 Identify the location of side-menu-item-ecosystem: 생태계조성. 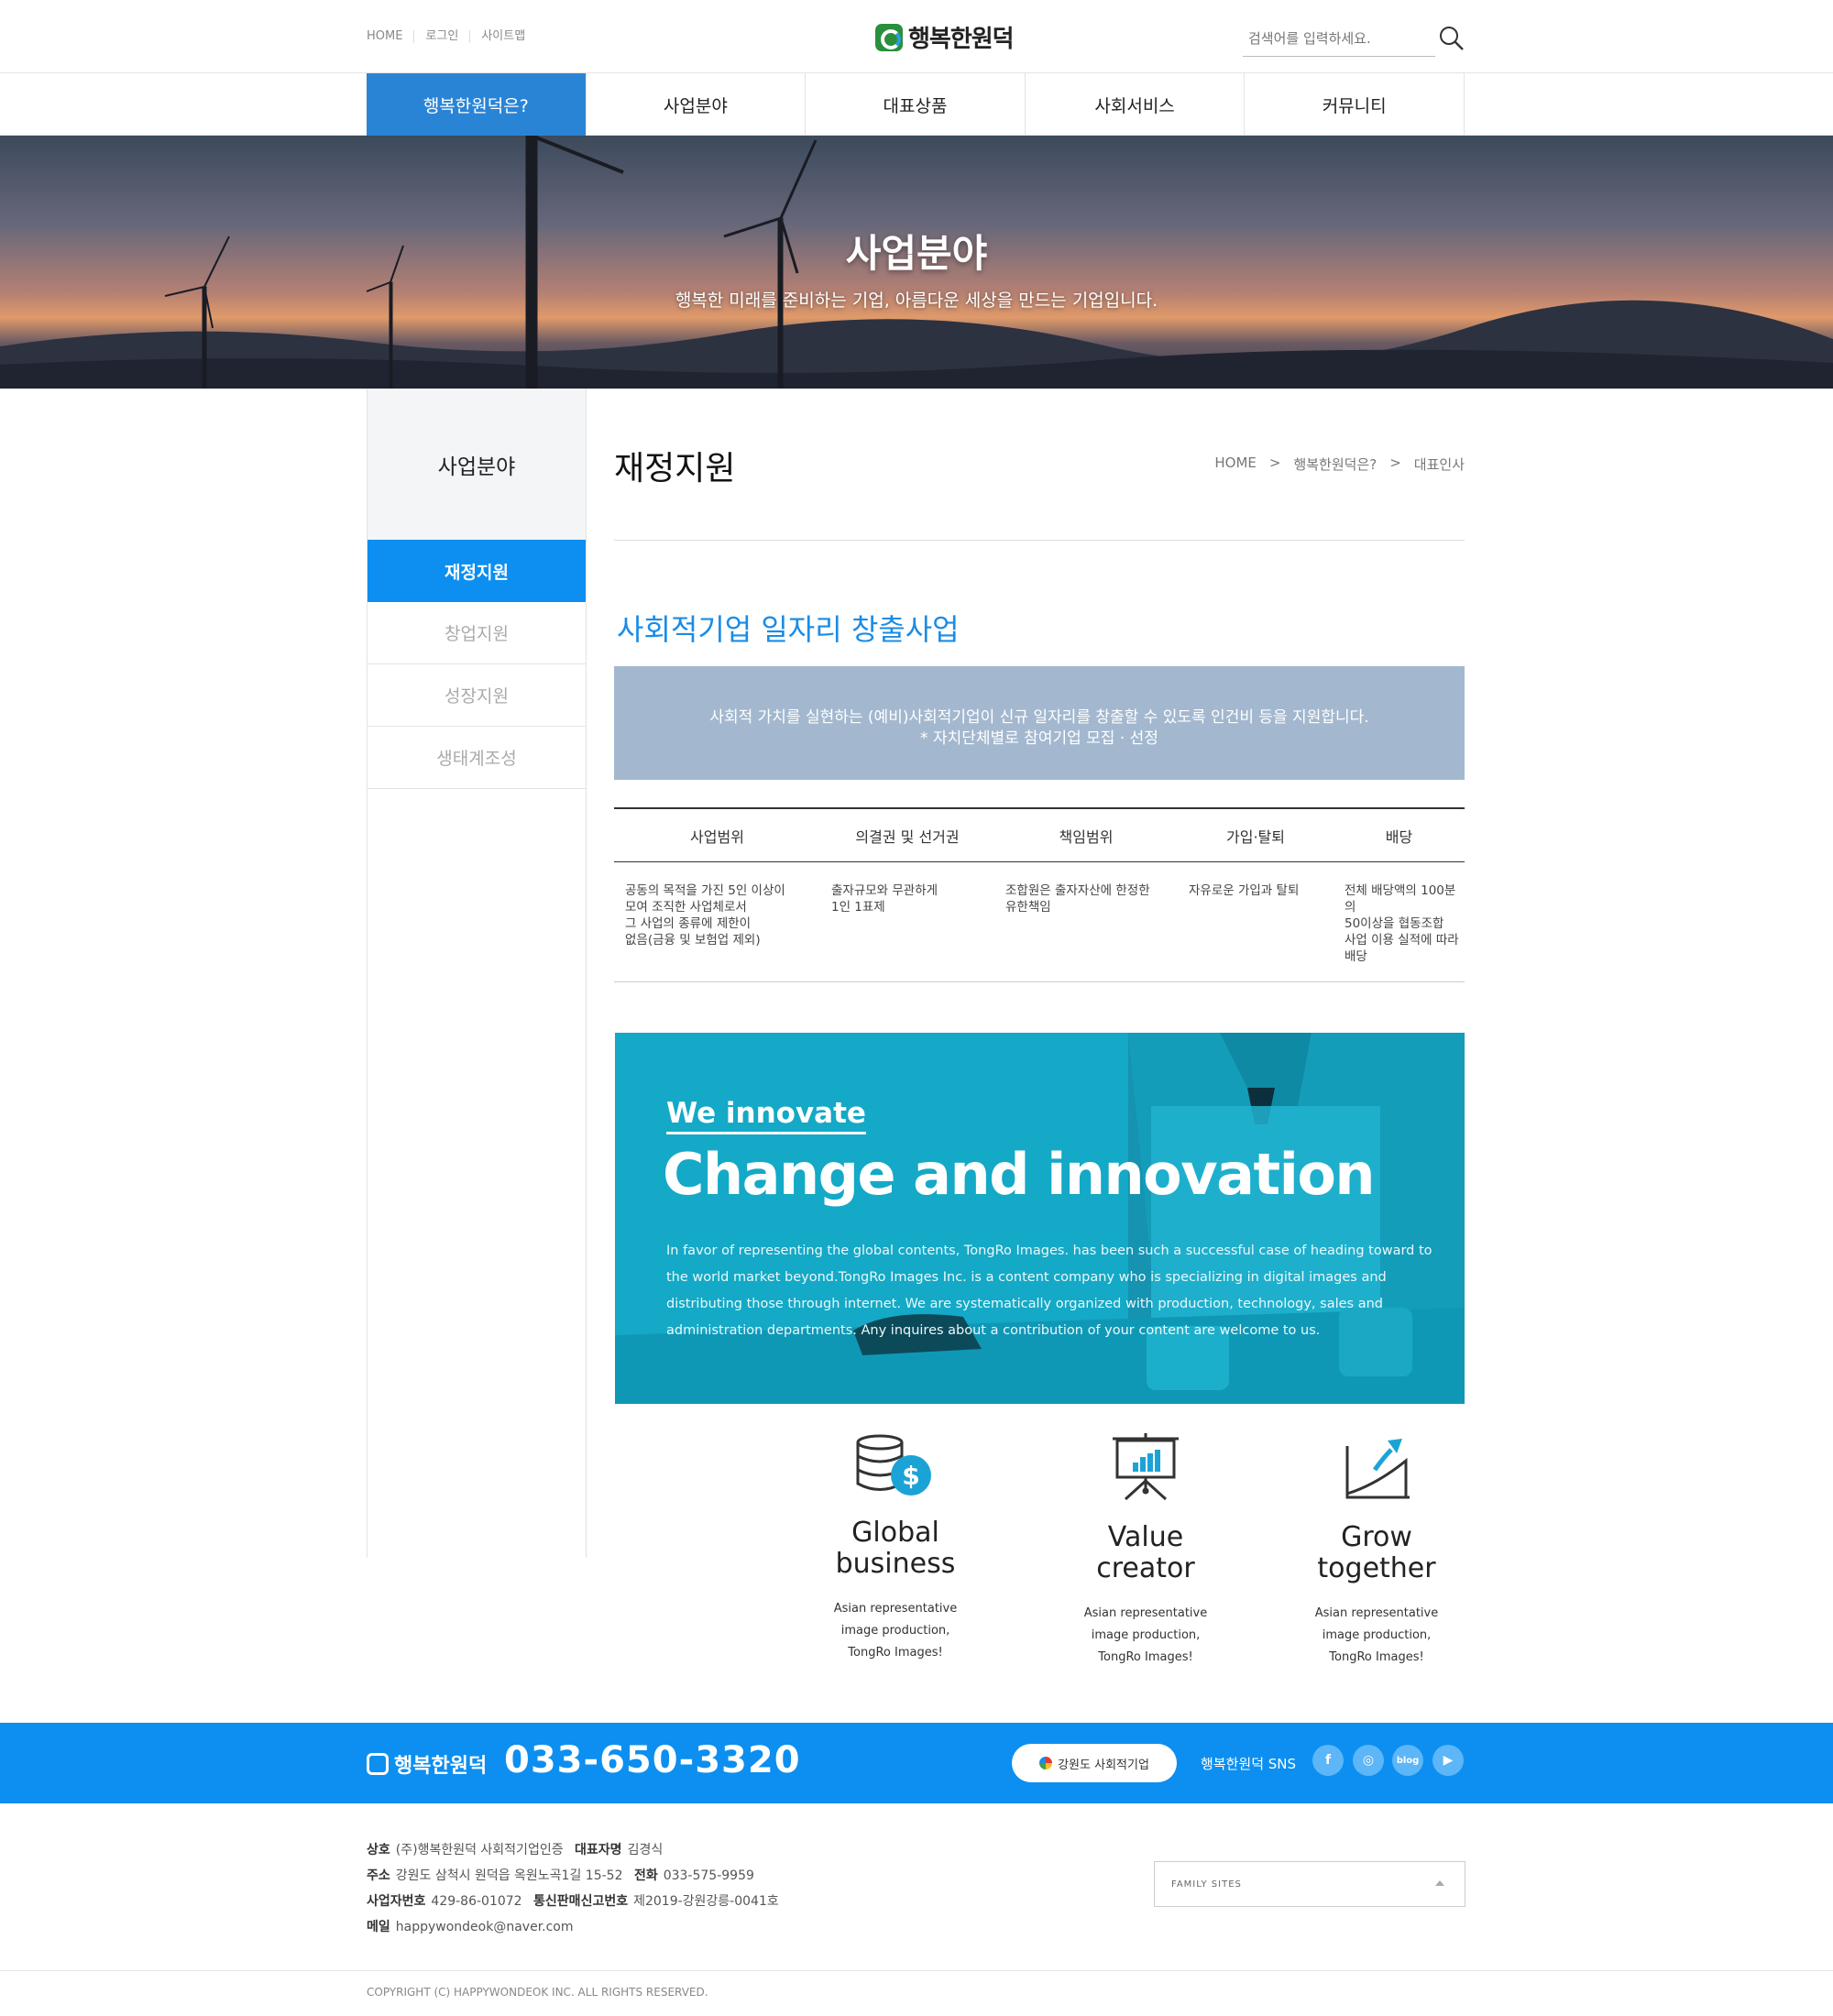
(477, 758).